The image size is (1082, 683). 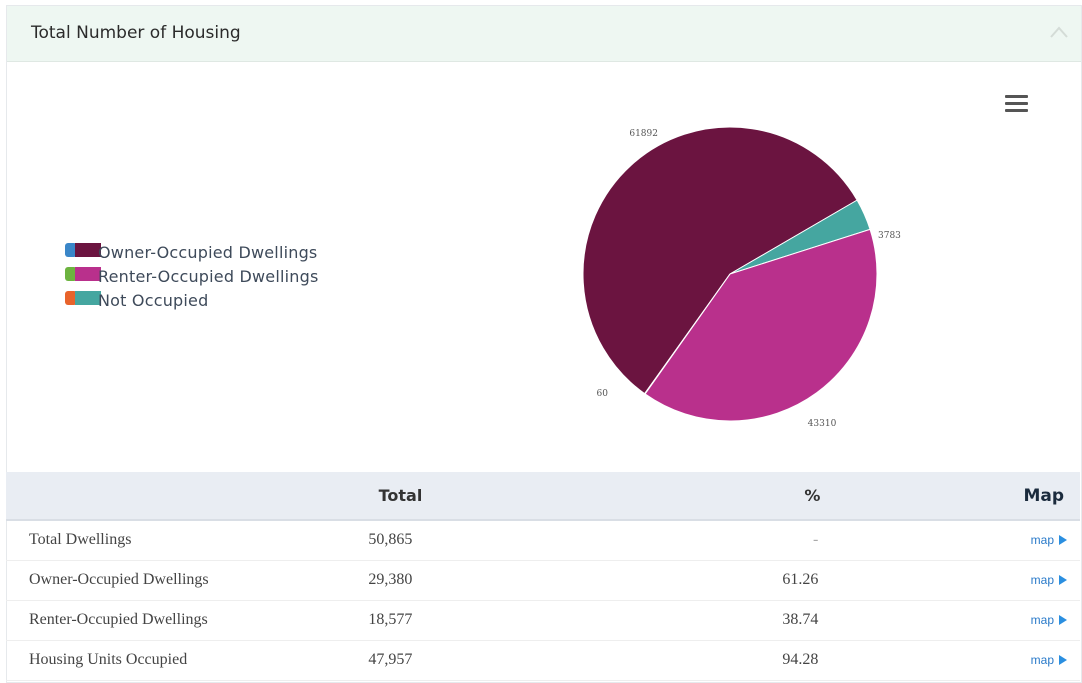 I want to click on row-total: 47,957, so click(x=390, y=659).